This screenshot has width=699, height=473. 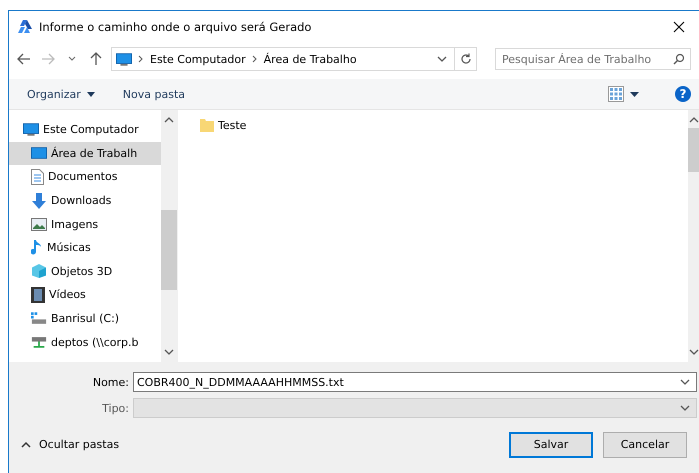 I want to click on toolbar-button: Nova pasta, so click(x=153, y=94).